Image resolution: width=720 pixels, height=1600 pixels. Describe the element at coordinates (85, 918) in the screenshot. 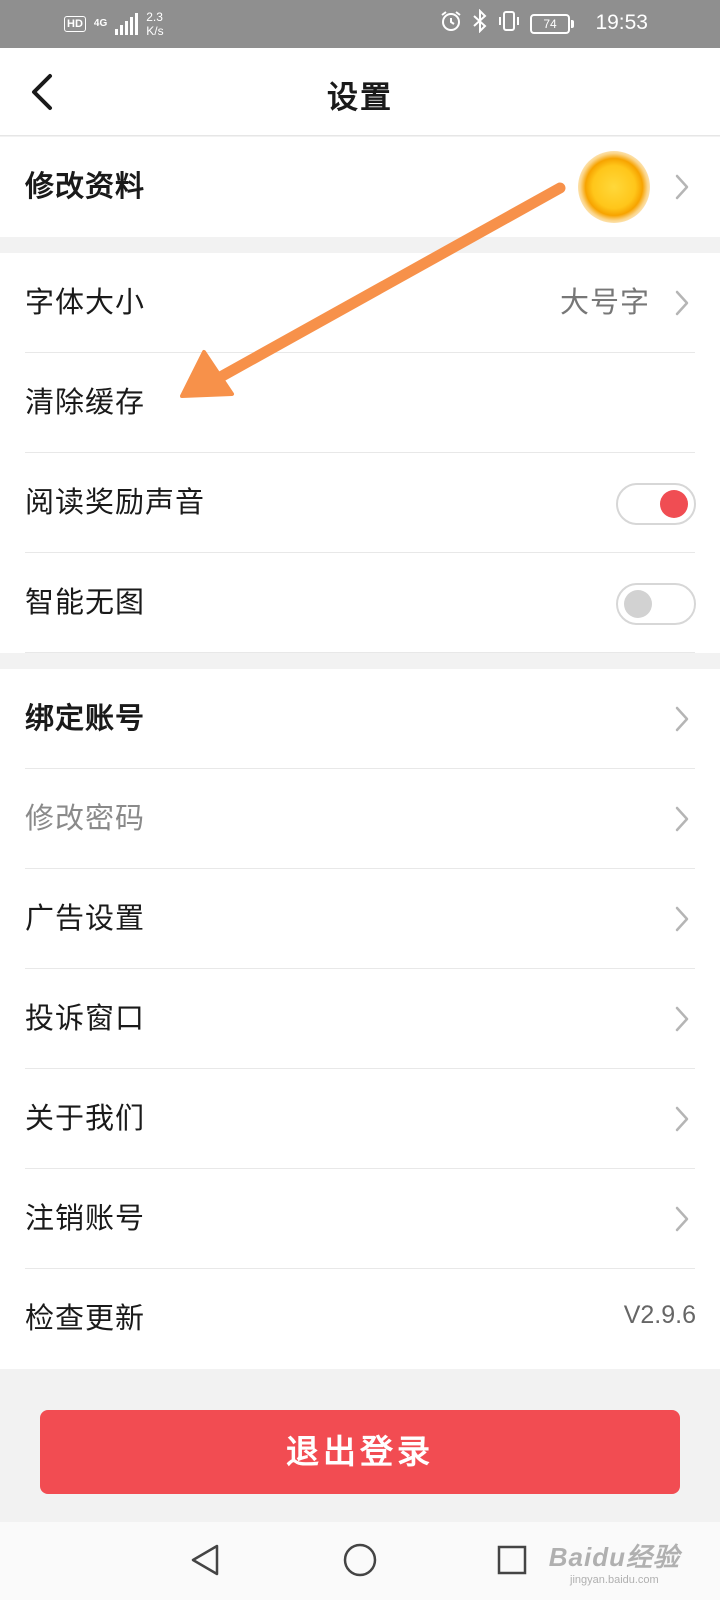

I see `ad-settings-label: 广告设置` at that location.